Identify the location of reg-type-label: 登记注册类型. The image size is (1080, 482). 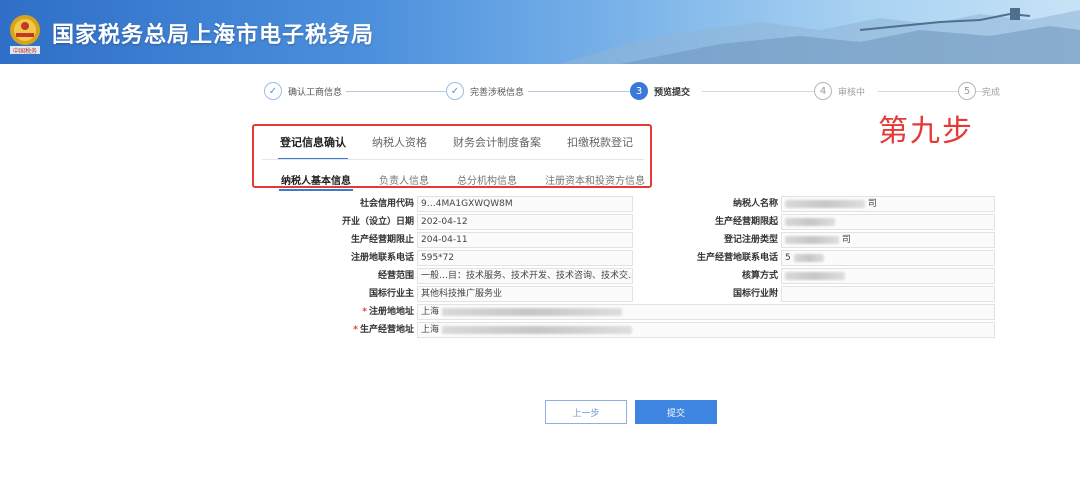
(750, 240).